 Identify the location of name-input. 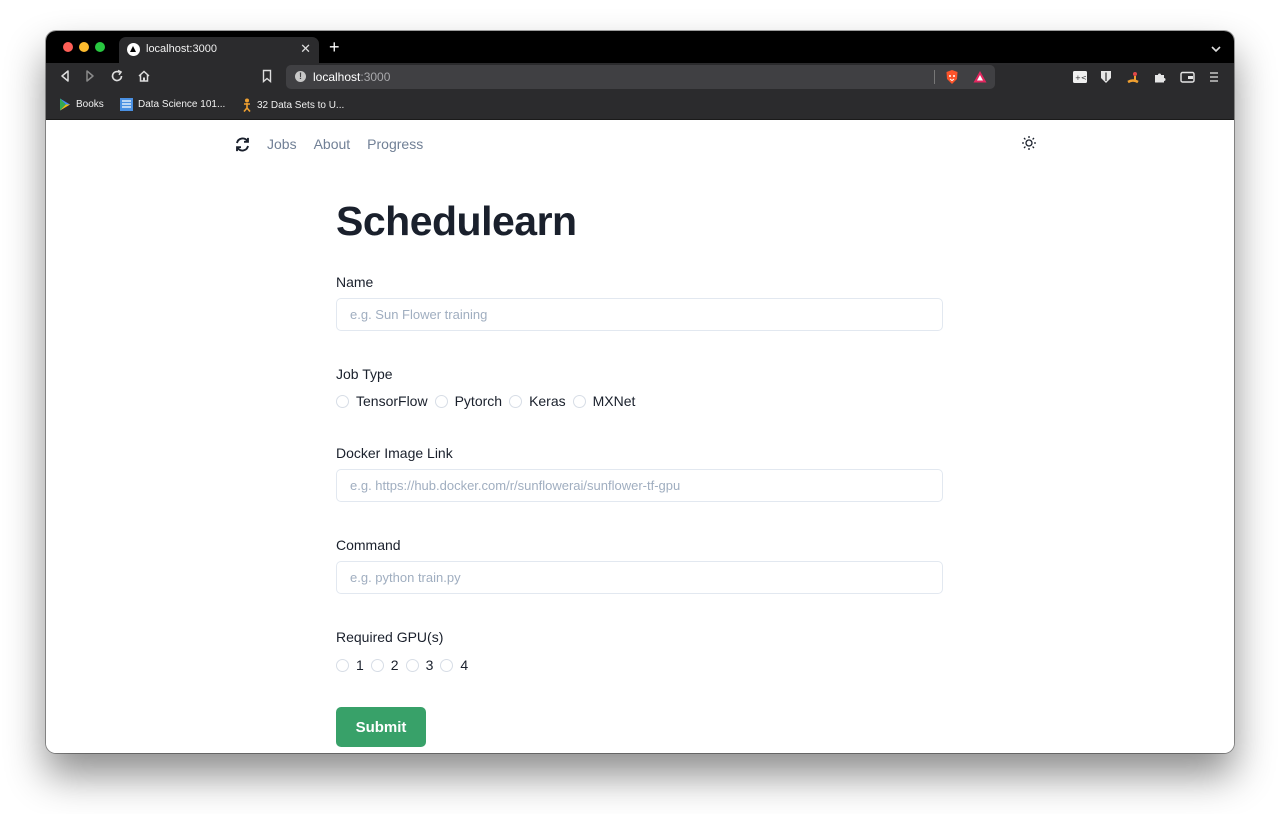
(639, 314).